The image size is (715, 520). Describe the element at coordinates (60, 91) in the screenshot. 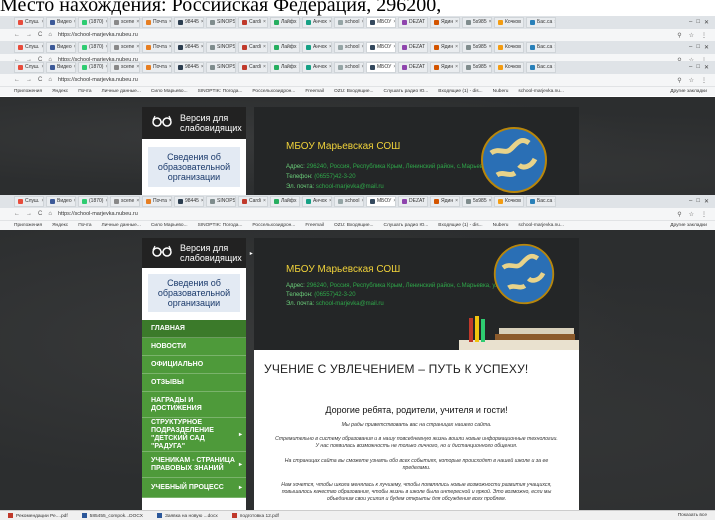

I see `bookmark-item: Яндекс` at that location.